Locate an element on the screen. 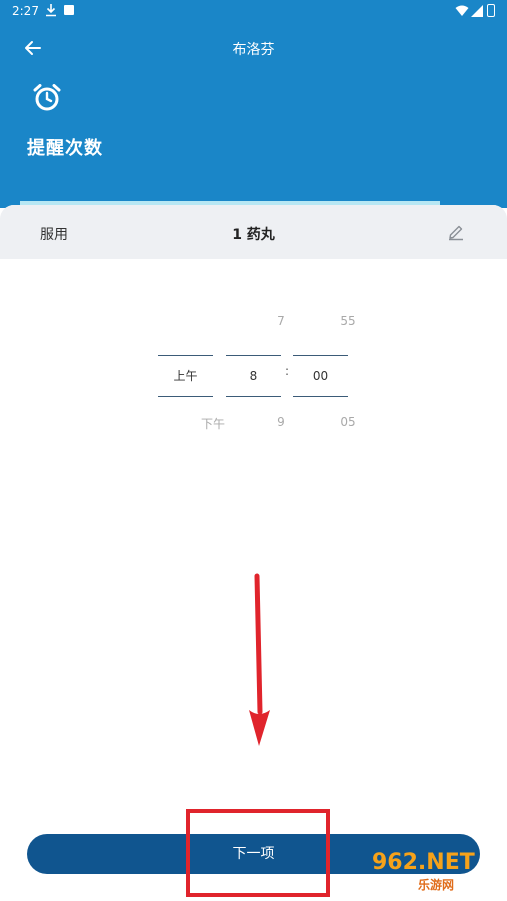 The height and width of the screenshot is (901, 507). medication-title: 布洛芬 is located at coordinates (253, 50).